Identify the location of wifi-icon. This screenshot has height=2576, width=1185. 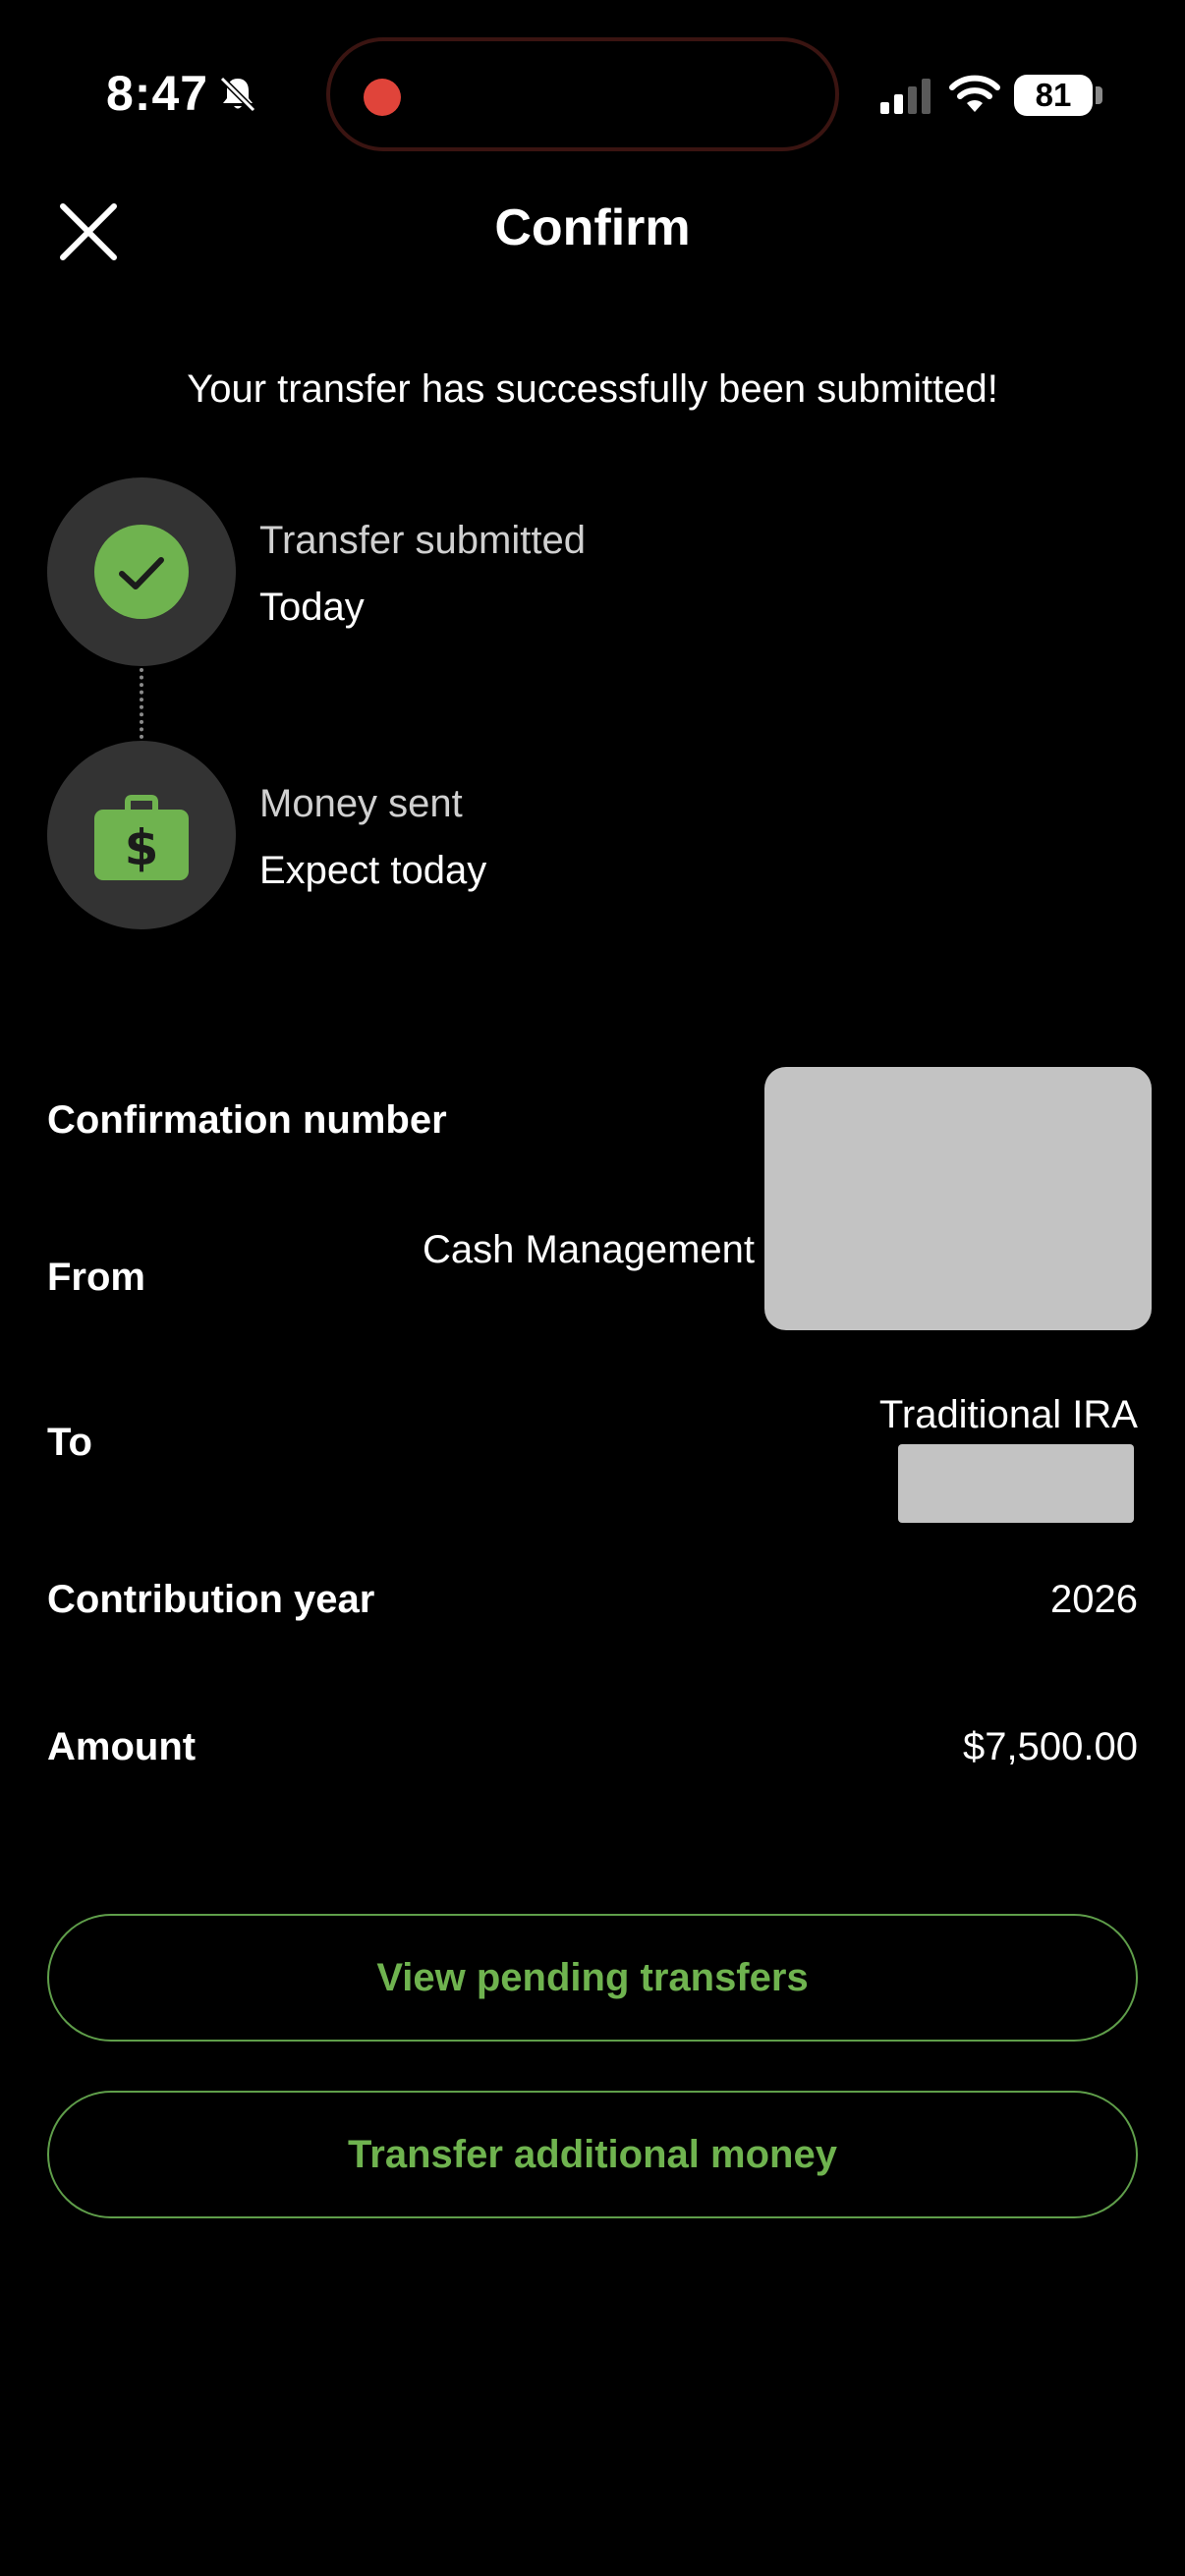
(975, 93).